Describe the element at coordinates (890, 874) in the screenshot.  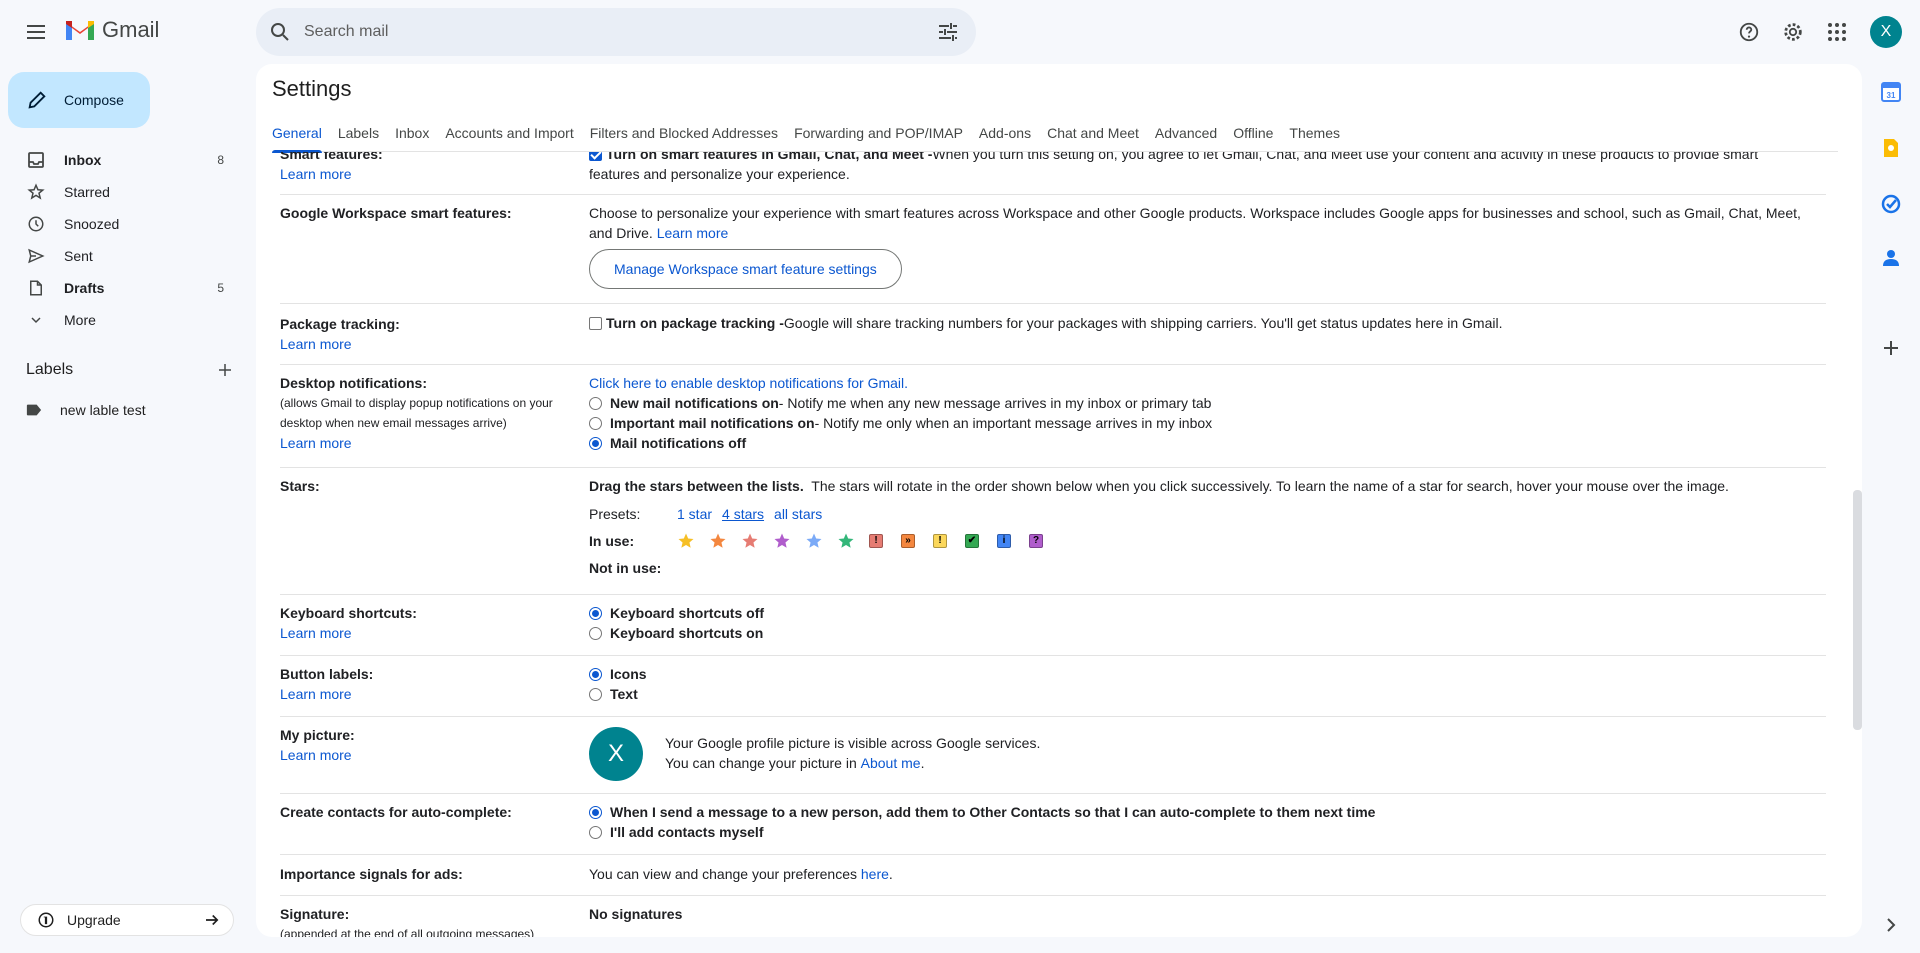
I see `ads-period: .` at that location.